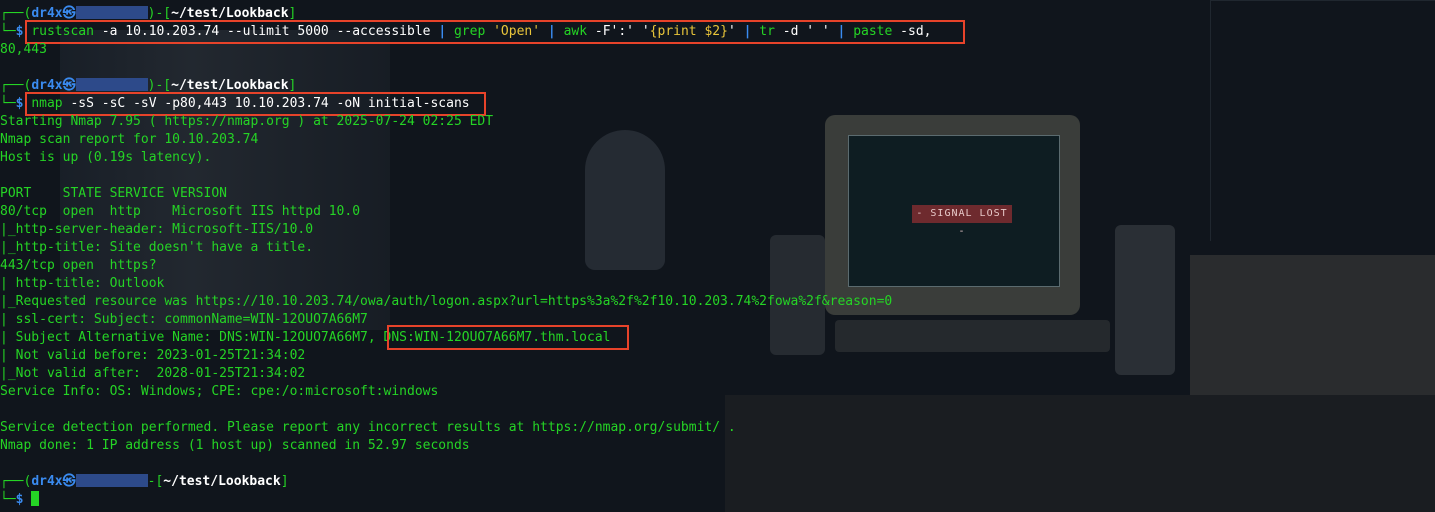 The height and width of the screenshot is (512, 1435). Describe the element at coordinates (129, 139) in the screenshot. I see `output-line: Nmap scan report for 10.10.203.74` at that location.